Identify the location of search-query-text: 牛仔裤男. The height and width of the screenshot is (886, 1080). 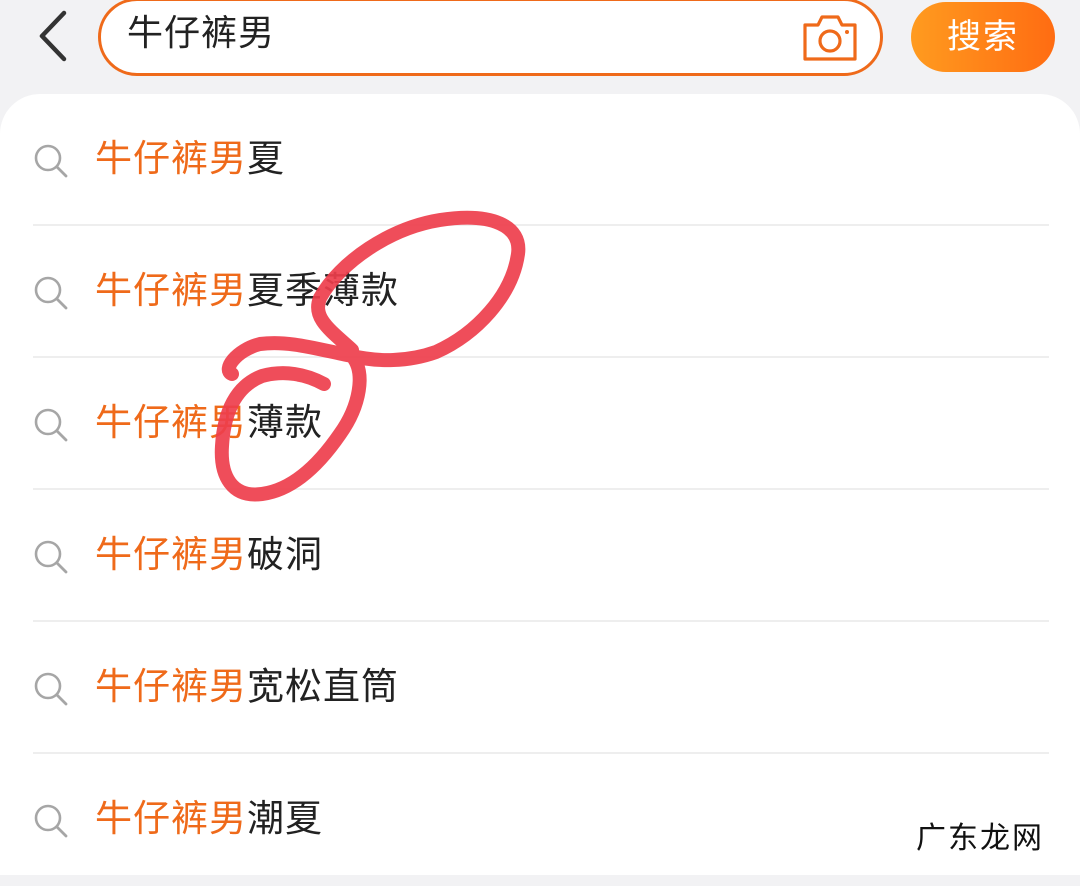
(201, 34).